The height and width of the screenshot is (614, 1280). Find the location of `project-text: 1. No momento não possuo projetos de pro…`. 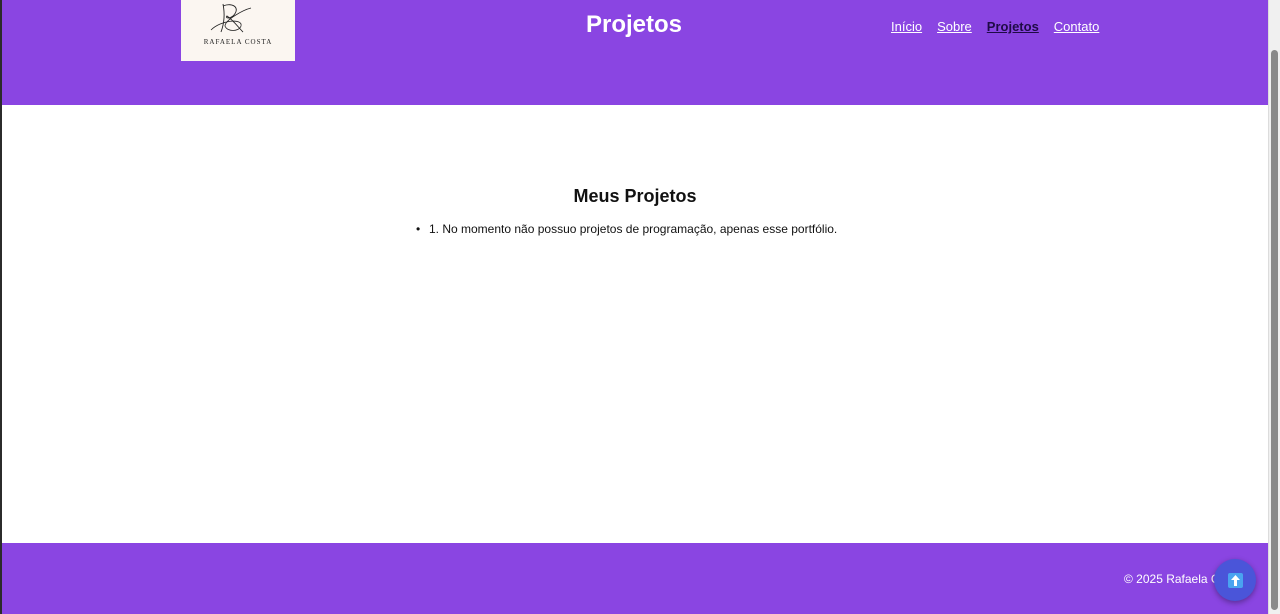

project-text: 1. No momento não possuo projetos de pro… is located at coordinates (633, 229).